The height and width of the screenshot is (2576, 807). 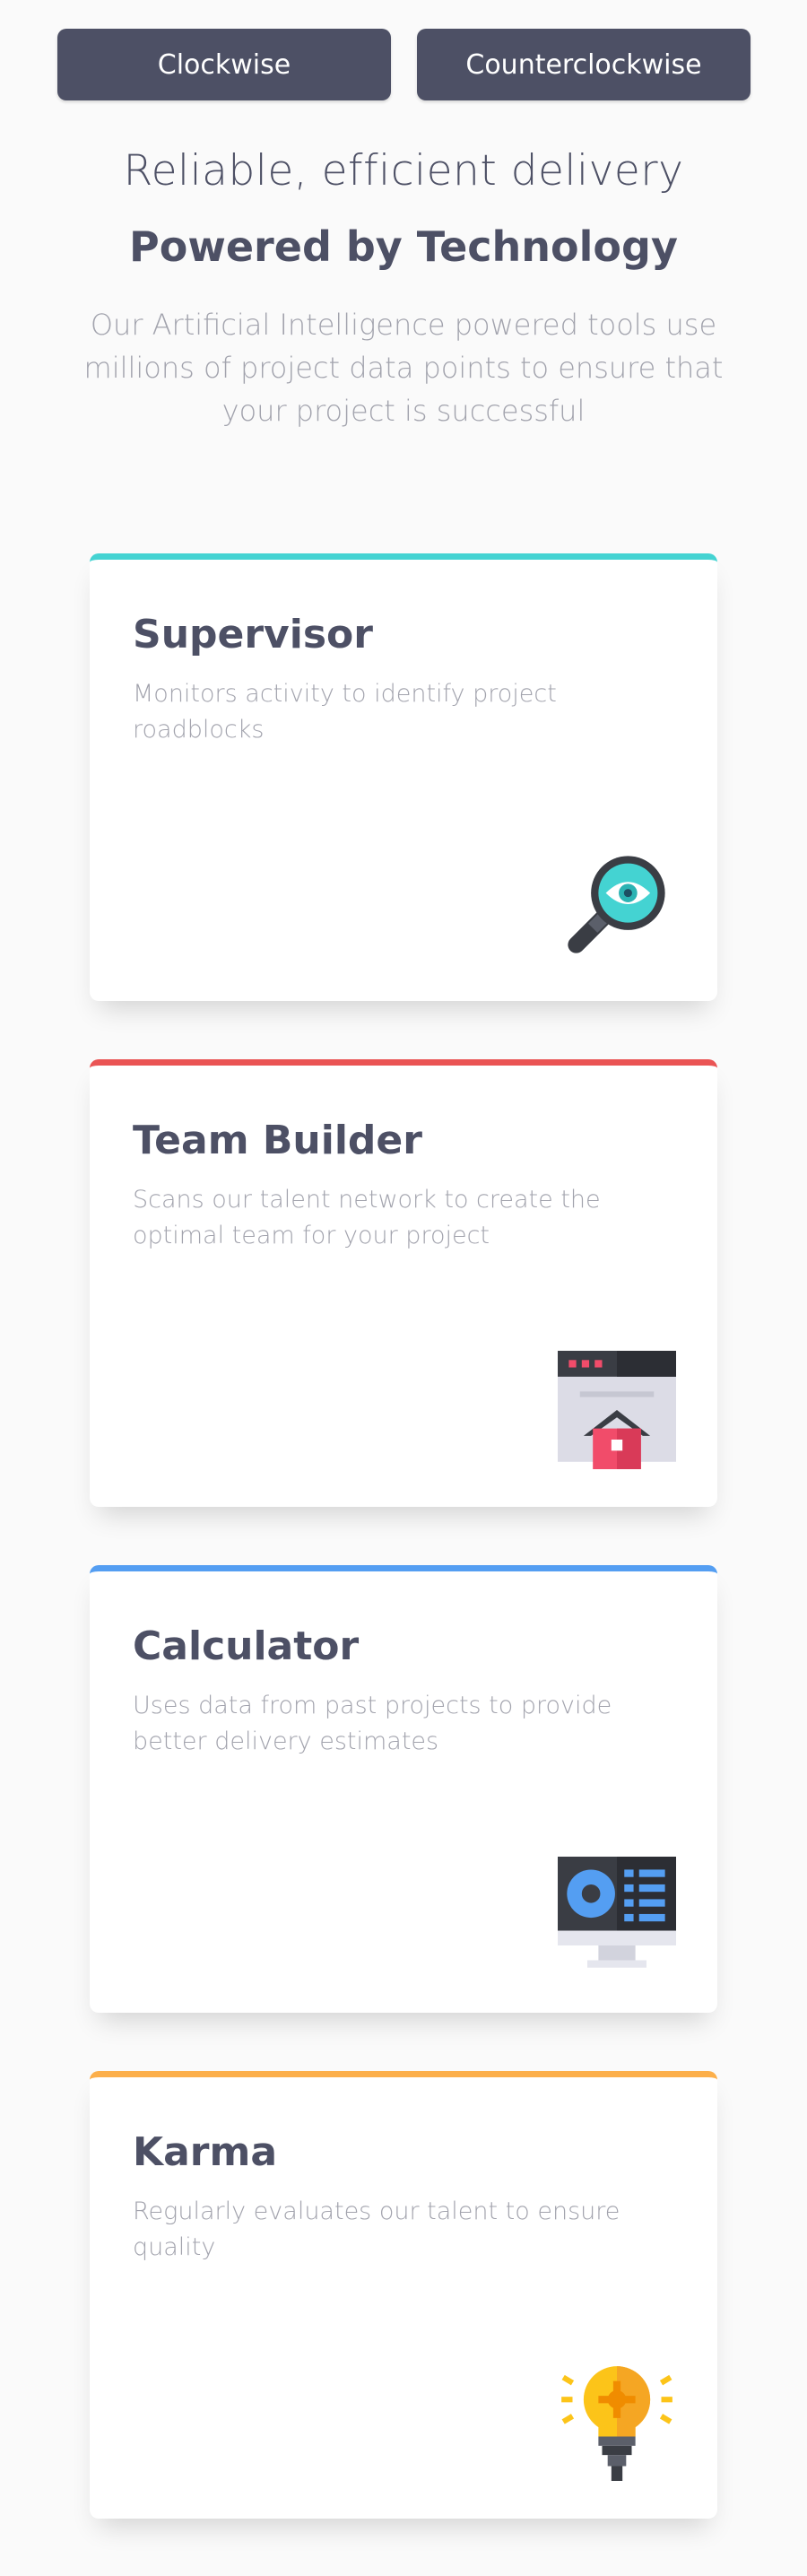 What do you see at coordinates (403, 171) in the screenshot?
I see `page-subtitle: Reliable, efficient delivery` at bounding box center [403, 171].